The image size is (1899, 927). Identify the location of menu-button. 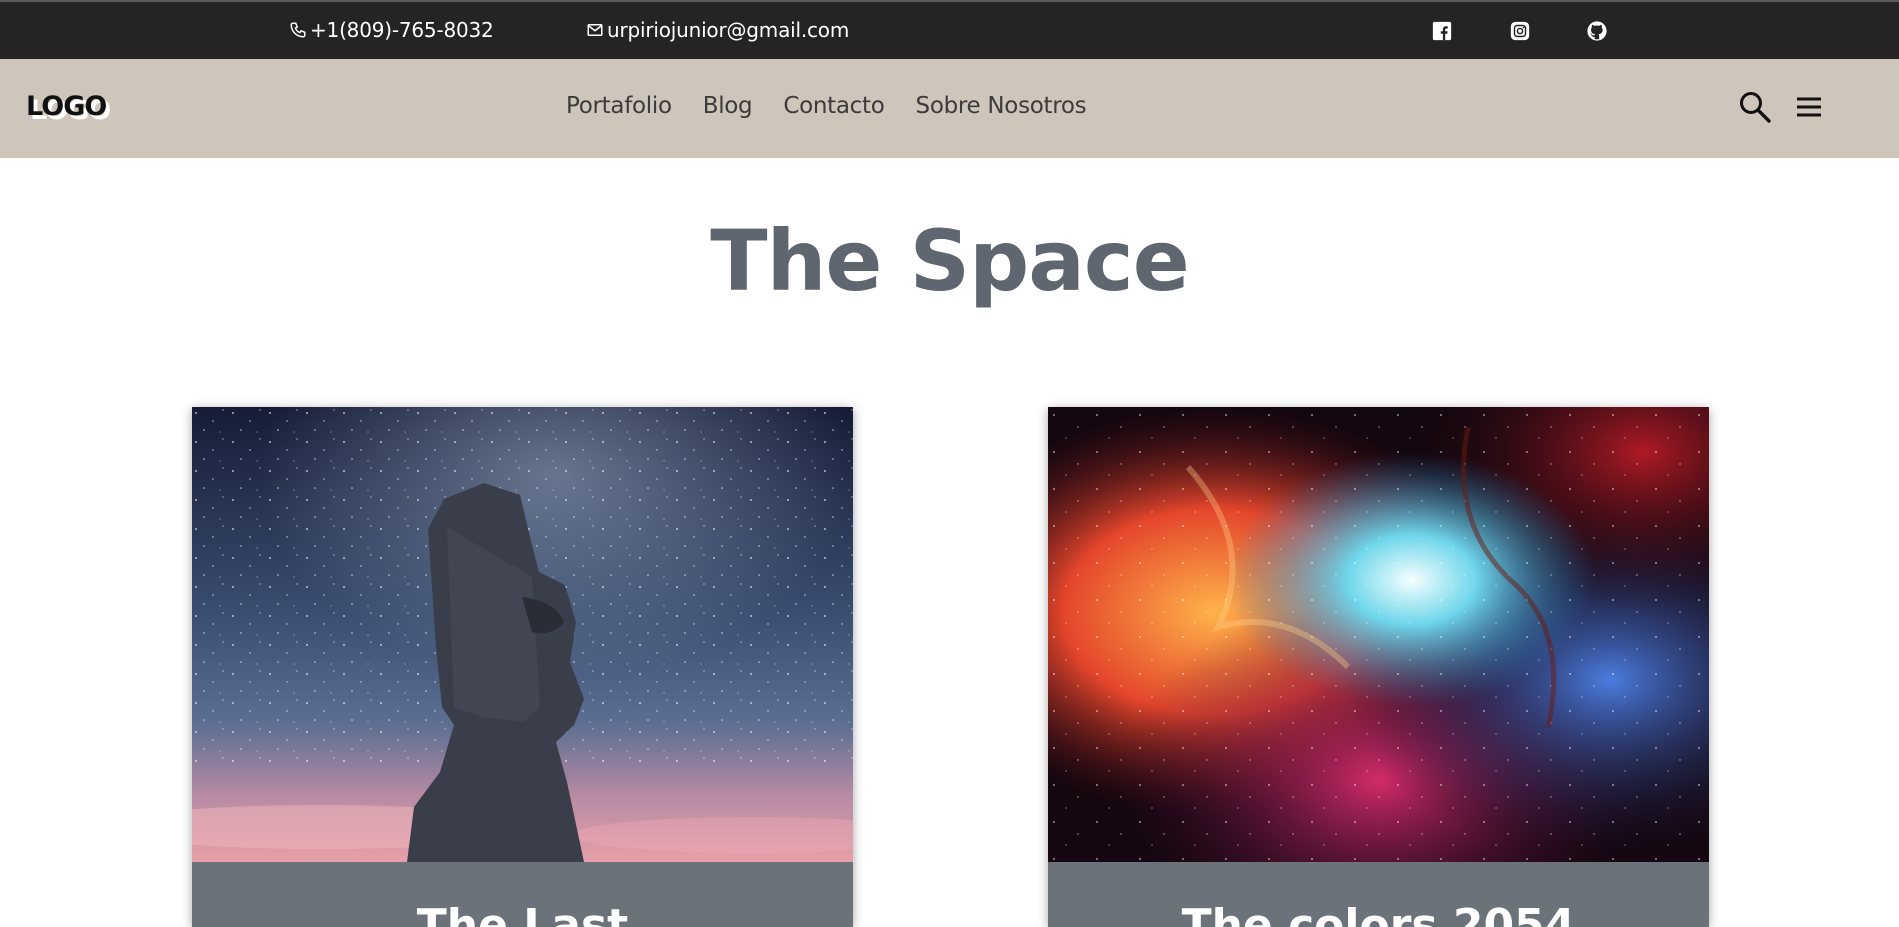
(1809, 107).